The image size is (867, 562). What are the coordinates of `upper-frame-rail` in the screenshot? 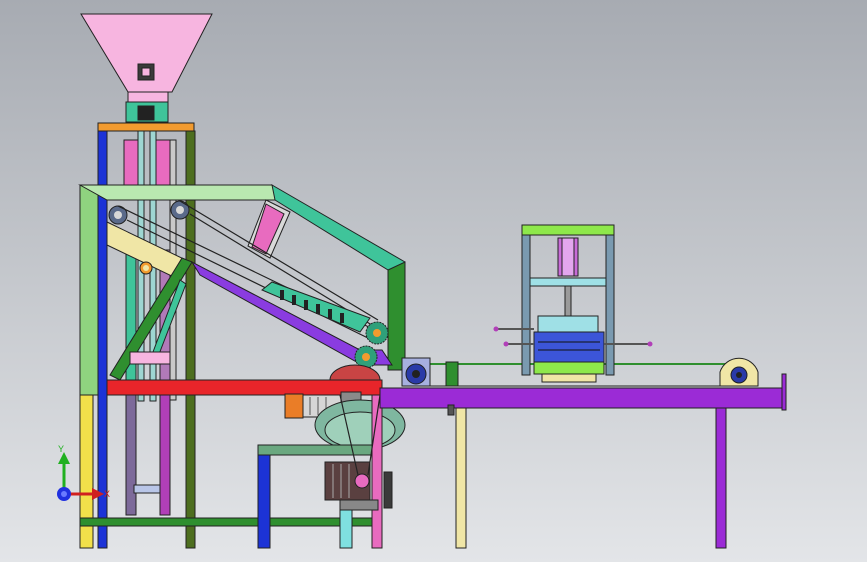 It's located at (185, 192).